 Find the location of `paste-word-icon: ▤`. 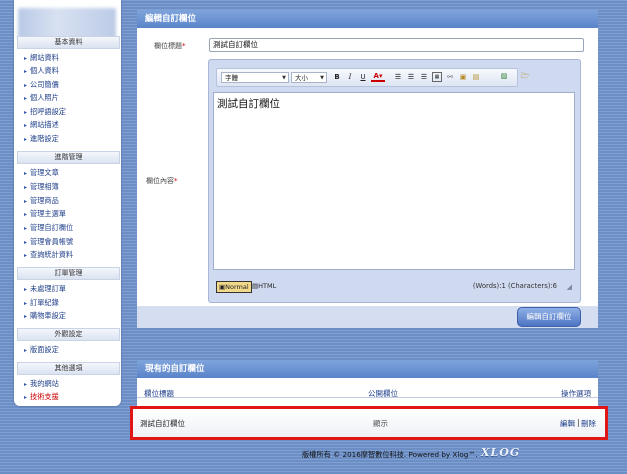

paste-word-icon: ▤ is located at coordinates (476, 77).